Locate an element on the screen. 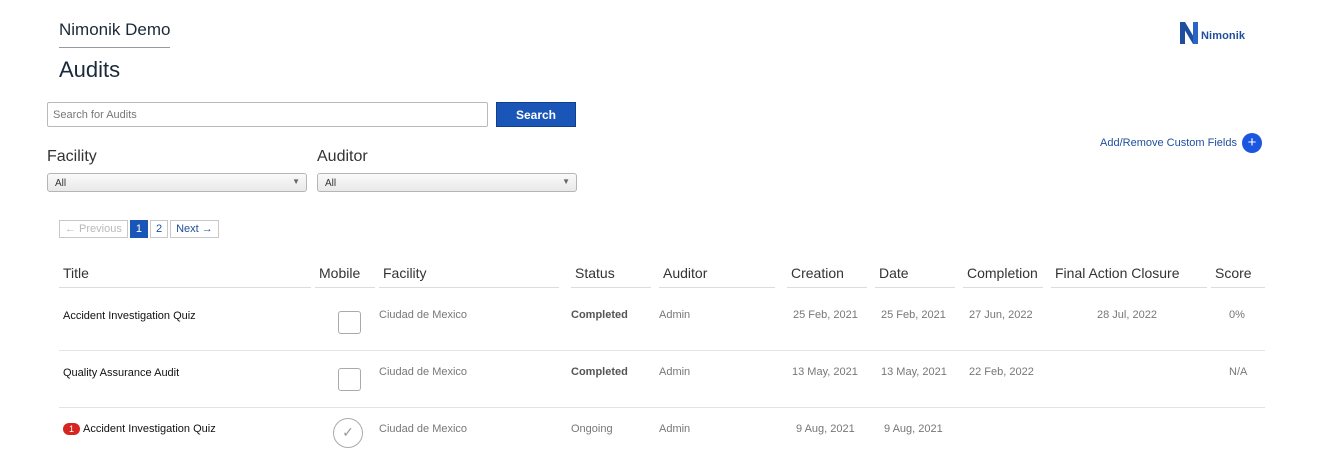 This screenshot has width=1326, height=450. previous-page-button: ← Previous is located at coordinates (93, 229).